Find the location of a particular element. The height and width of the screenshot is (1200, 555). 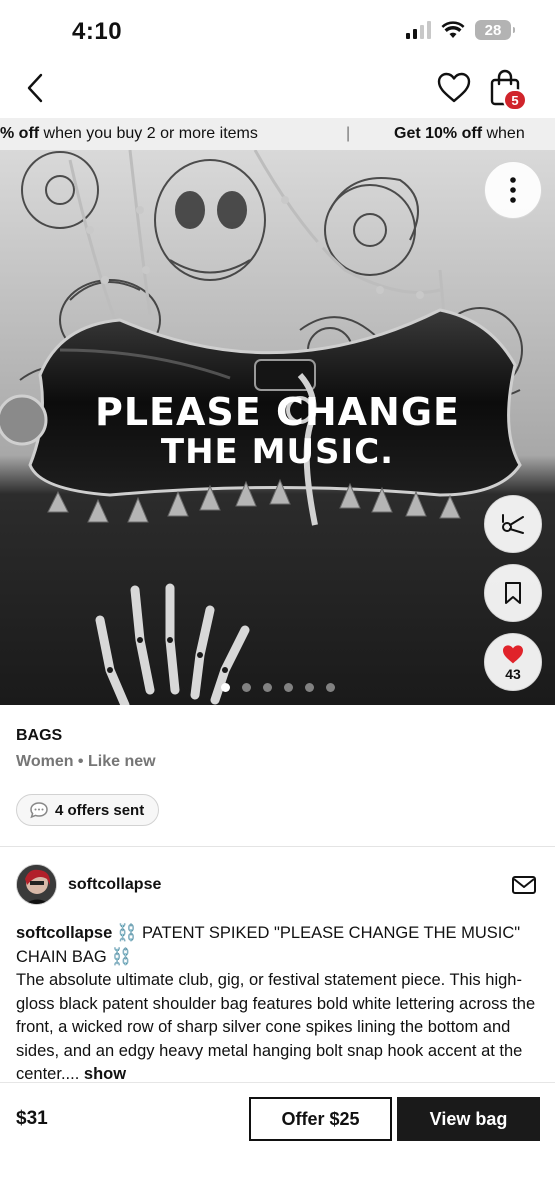

heart-outline-icon is located at coordinates (454, 87).